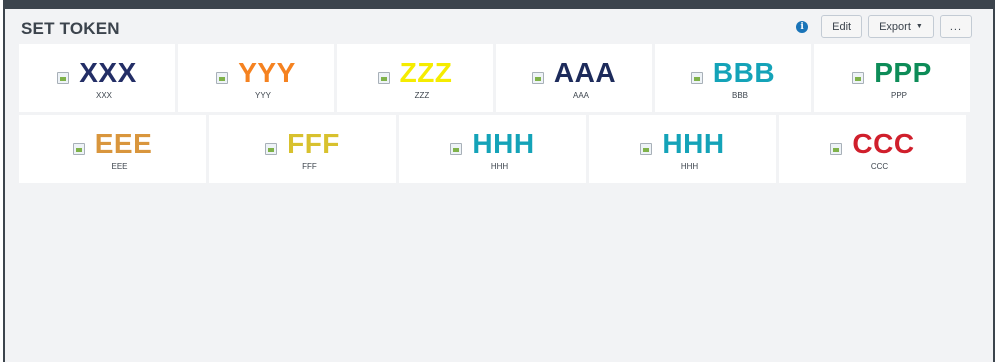  What do you see at coordinates (744, 72) in the screenshot?
I see `token-value: BBB` at bounding box center [744, 72].